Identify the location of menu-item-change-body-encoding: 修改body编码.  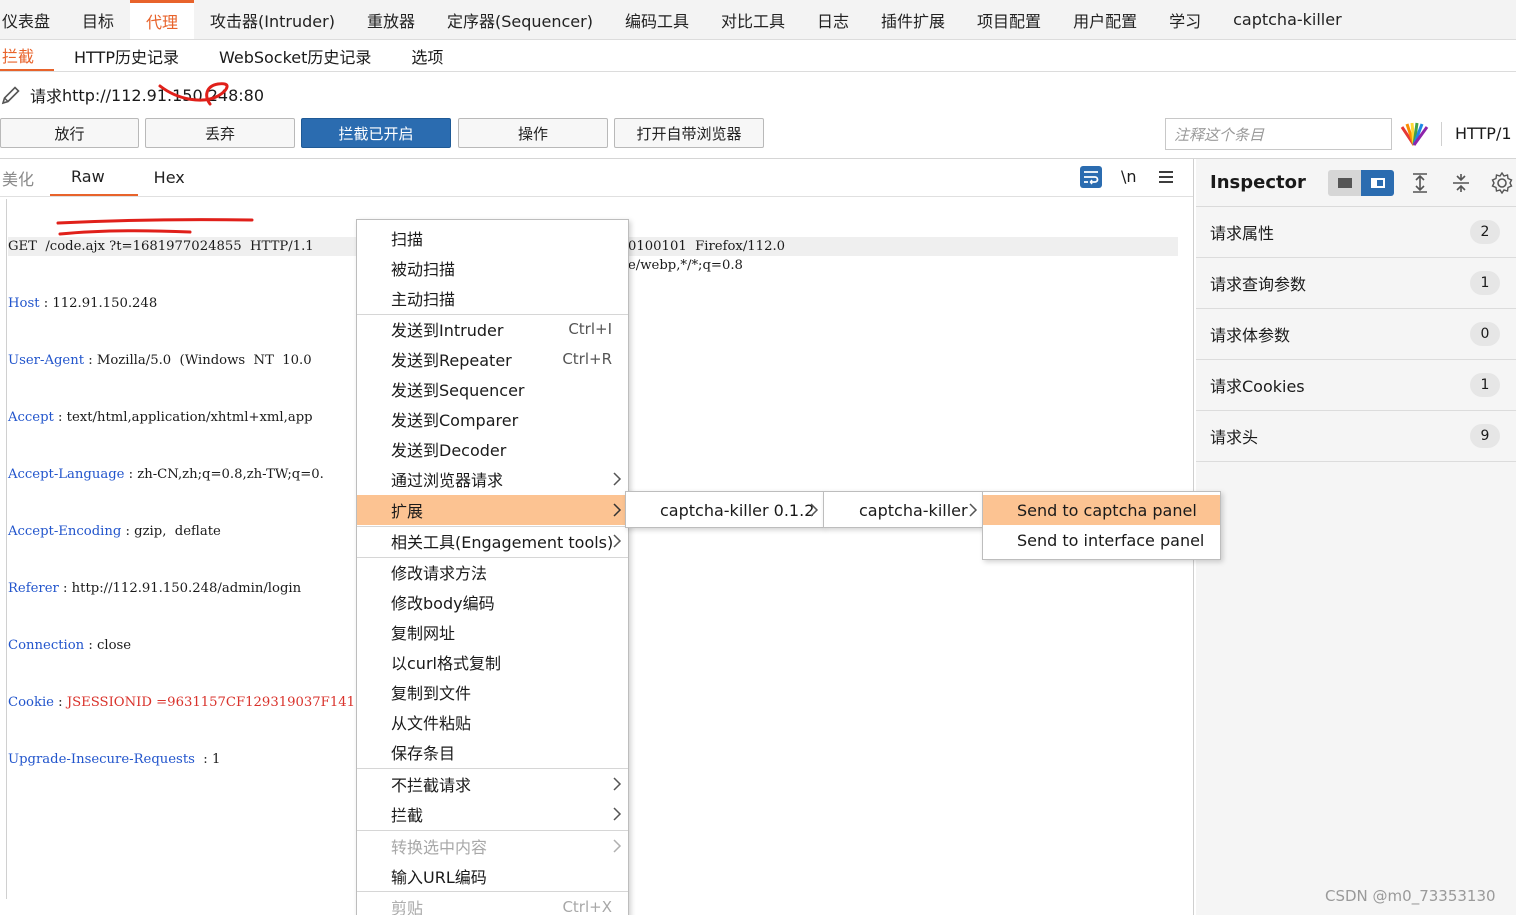
(492, 602).